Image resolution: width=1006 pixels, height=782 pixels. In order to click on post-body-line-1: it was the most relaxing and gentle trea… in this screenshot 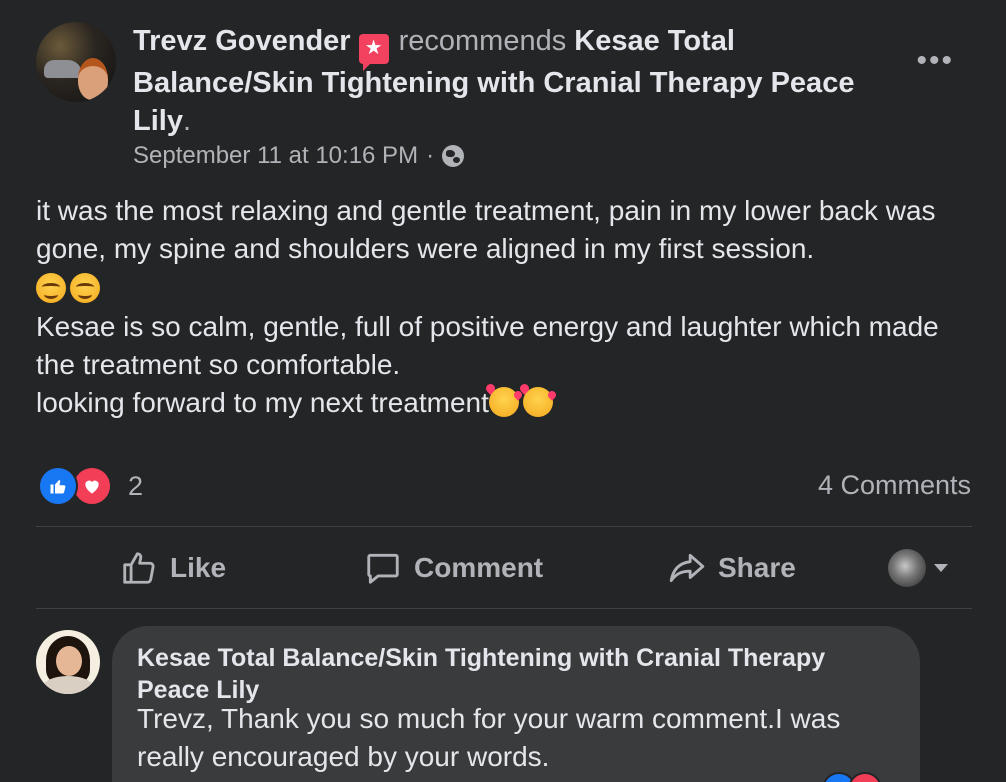, I will do `click(506, 230)`.